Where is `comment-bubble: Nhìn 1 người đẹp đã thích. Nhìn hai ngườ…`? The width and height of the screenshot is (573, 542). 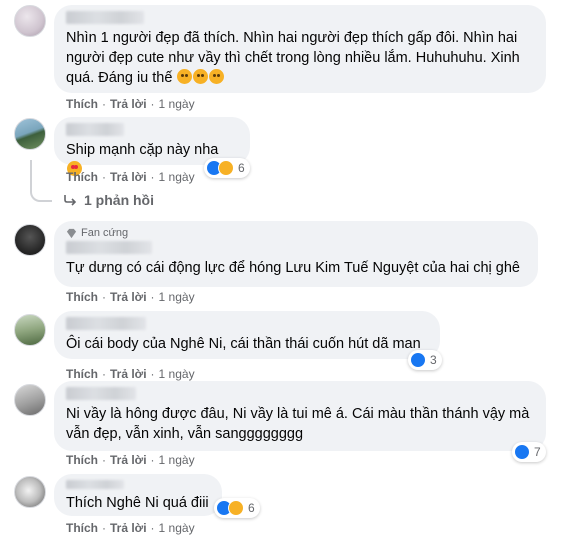 comment-bubble: Nhìn 1 người đẹp đã thích. Nhìn hai ngườ… is located at coordinates (300, 49).